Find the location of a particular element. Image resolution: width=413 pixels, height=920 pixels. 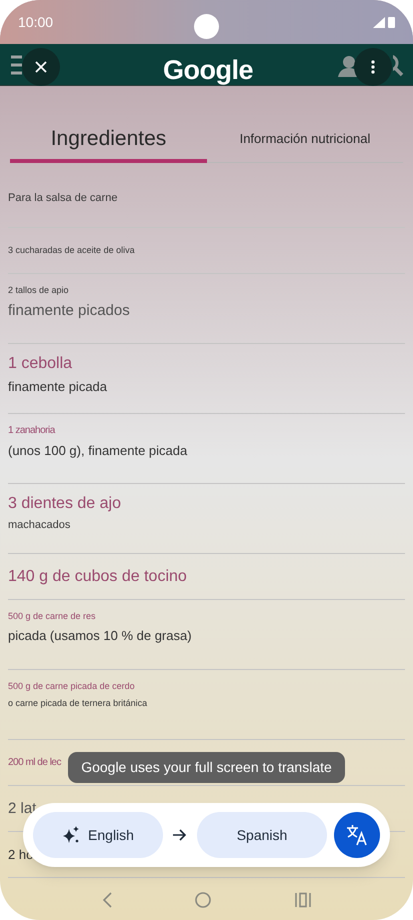

signal-icon is located at coordinates (379, 22).